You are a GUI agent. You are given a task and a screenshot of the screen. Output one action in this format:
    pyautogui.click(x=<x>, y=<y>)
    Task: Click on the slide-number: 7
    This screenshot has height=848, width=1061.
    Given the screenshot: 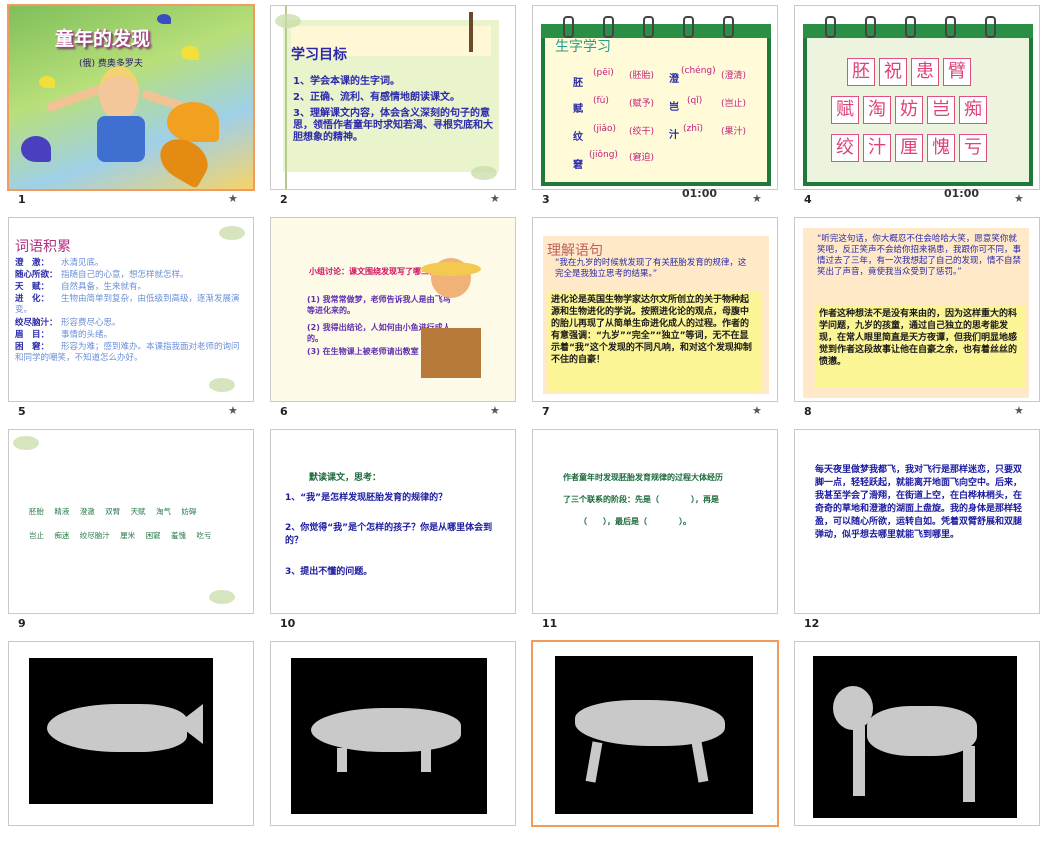 What is the action you would take?
    pyautogui.click(x=546, y=411)
    